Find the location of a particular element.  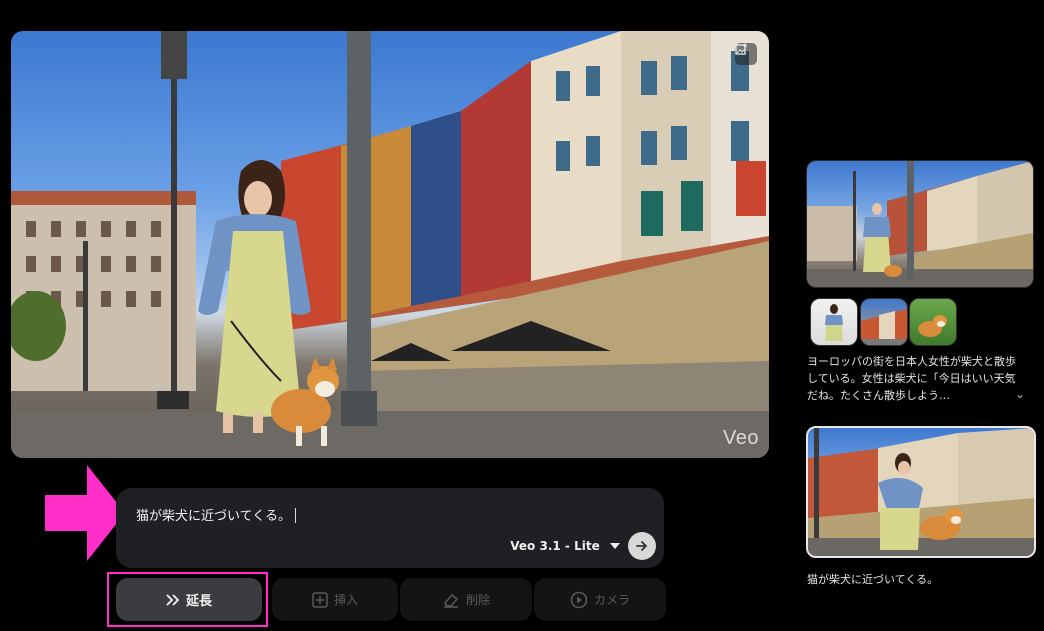

add-box-icon is located at coordinates (320, 599).